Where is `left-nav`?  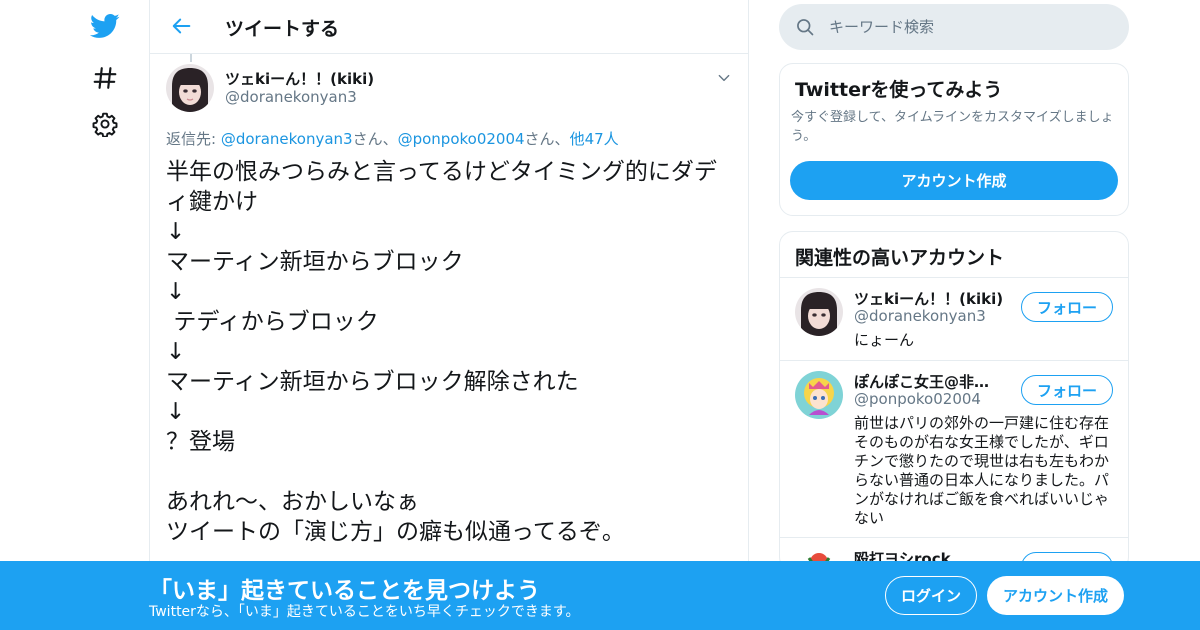
left-nav is located at coordinates (105, 315).